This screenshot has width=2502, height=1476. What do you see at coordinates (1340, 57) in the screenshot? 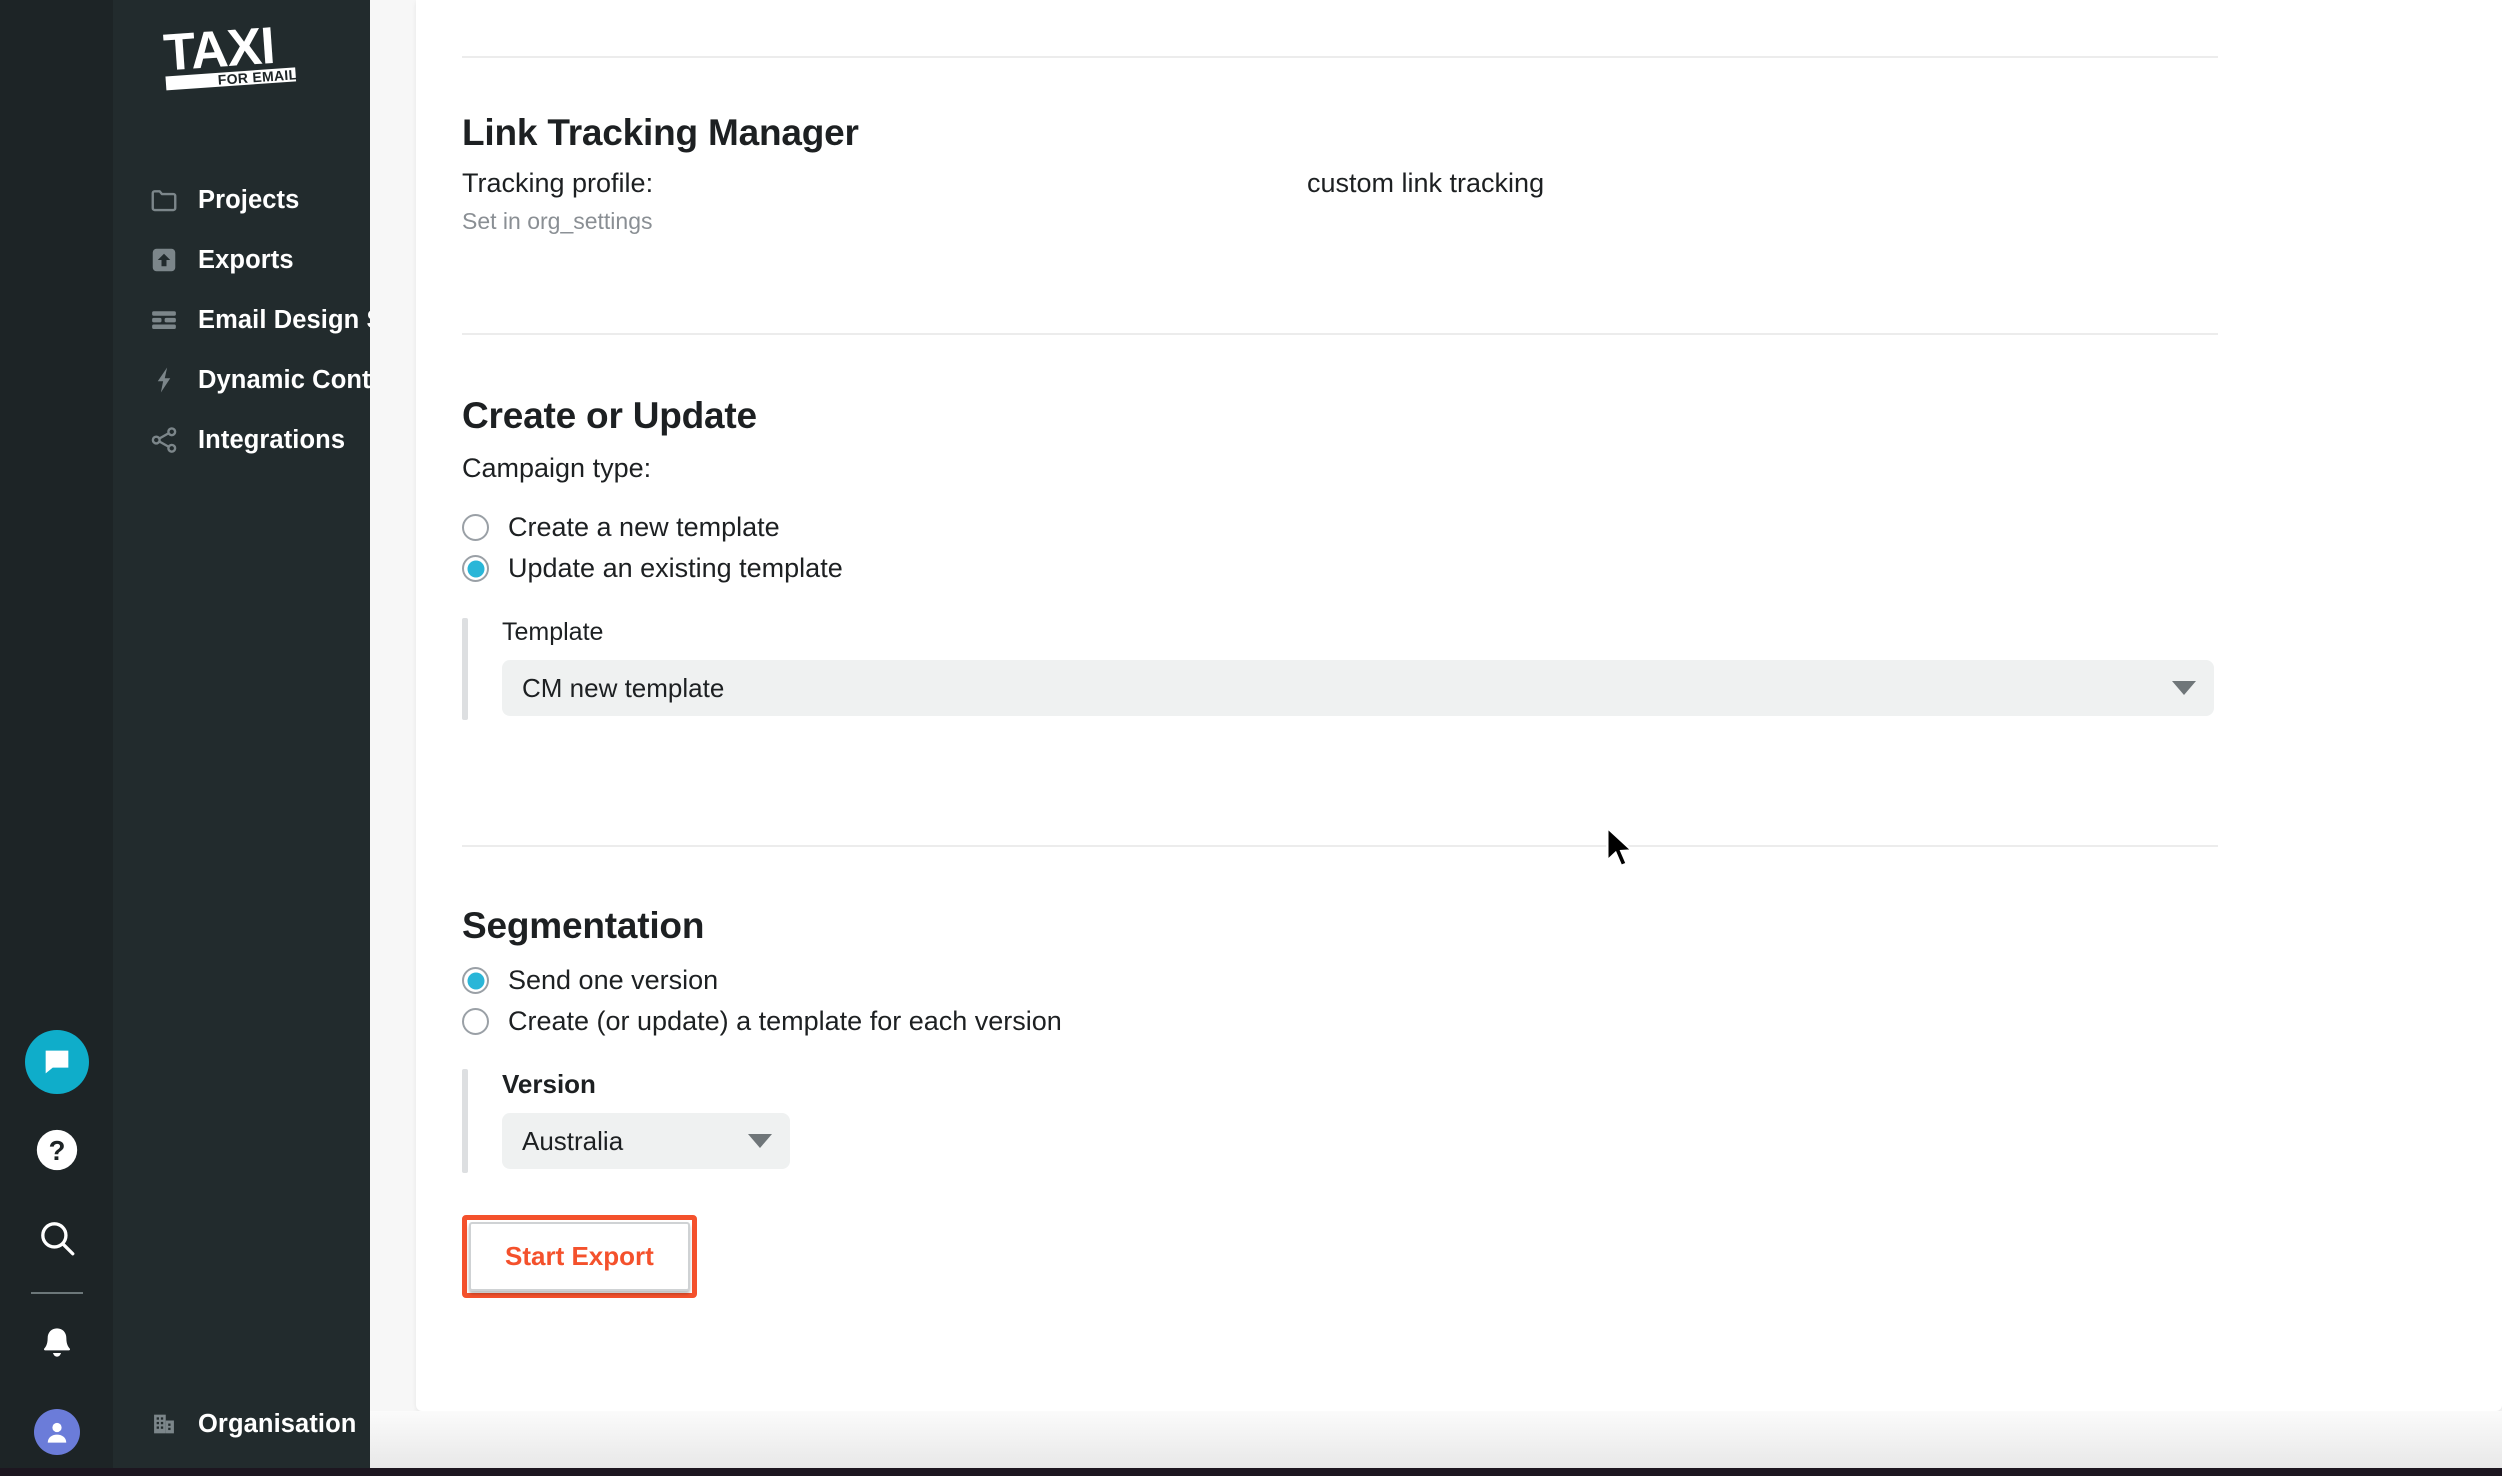
I see `divider-top` at bounding box center [1340, 57].